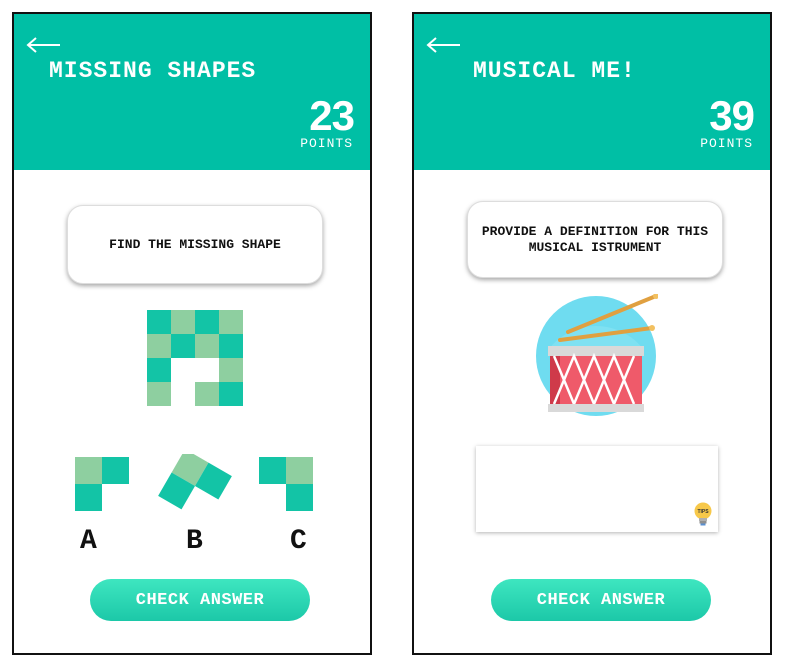 The image size is (788, 670). I want to click on header: MISSING SHAPES 23 POINTS, so click(192, 92).